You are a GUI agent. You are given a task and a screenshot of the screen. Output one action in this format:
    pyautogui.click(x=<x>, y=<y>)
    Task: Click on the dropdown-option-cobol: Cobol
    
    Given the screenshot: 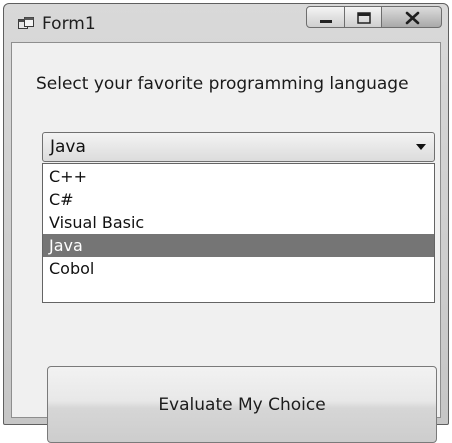 What is the action you would take?
    pyautogui.click(x=238, y=268)
    